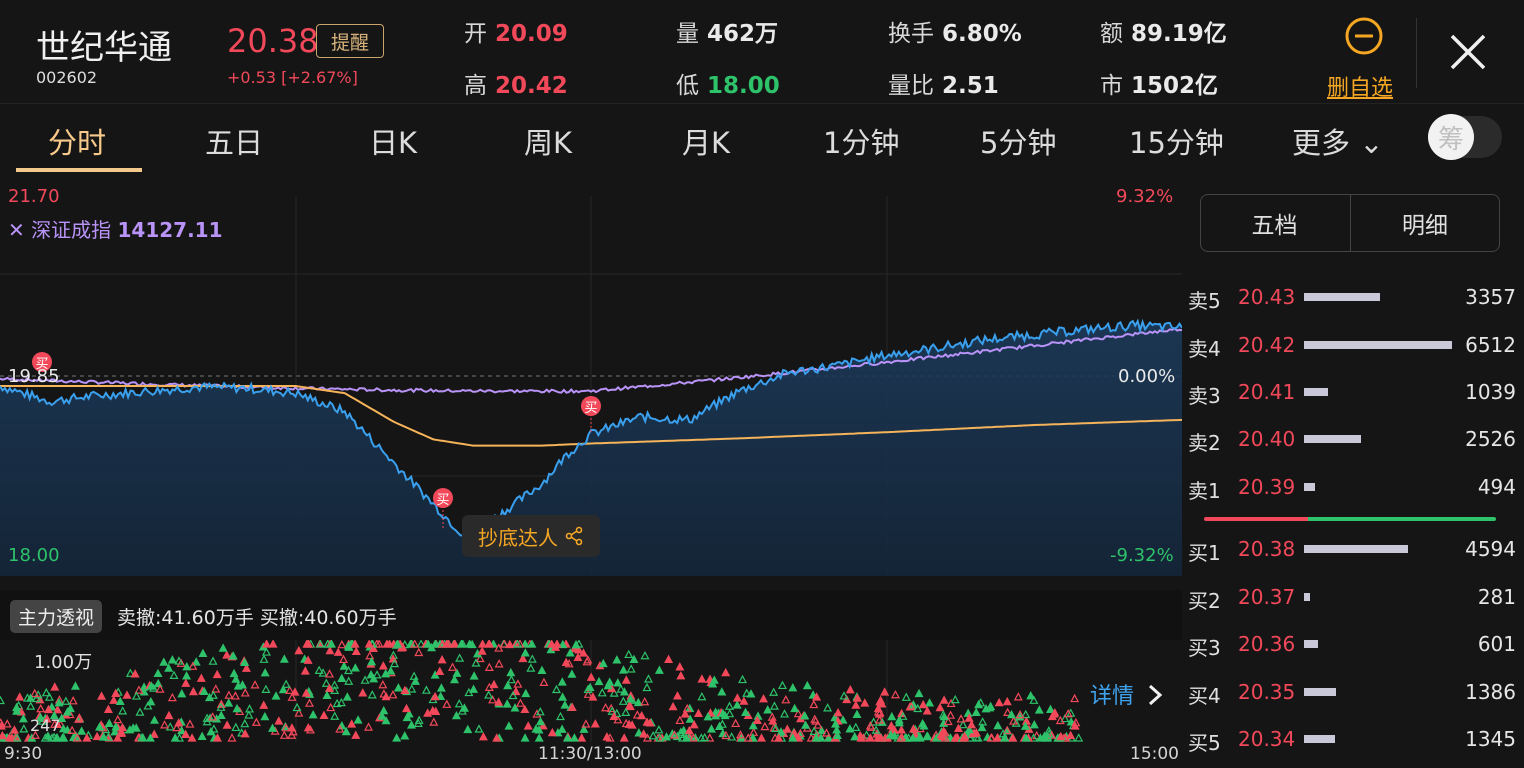 The width and height of the screenshot is (1524, 768). What do you see at coordinates (1156, 695) in the screenshot?
I see `chevron-right-icon` at bounding box center [1156, 695].